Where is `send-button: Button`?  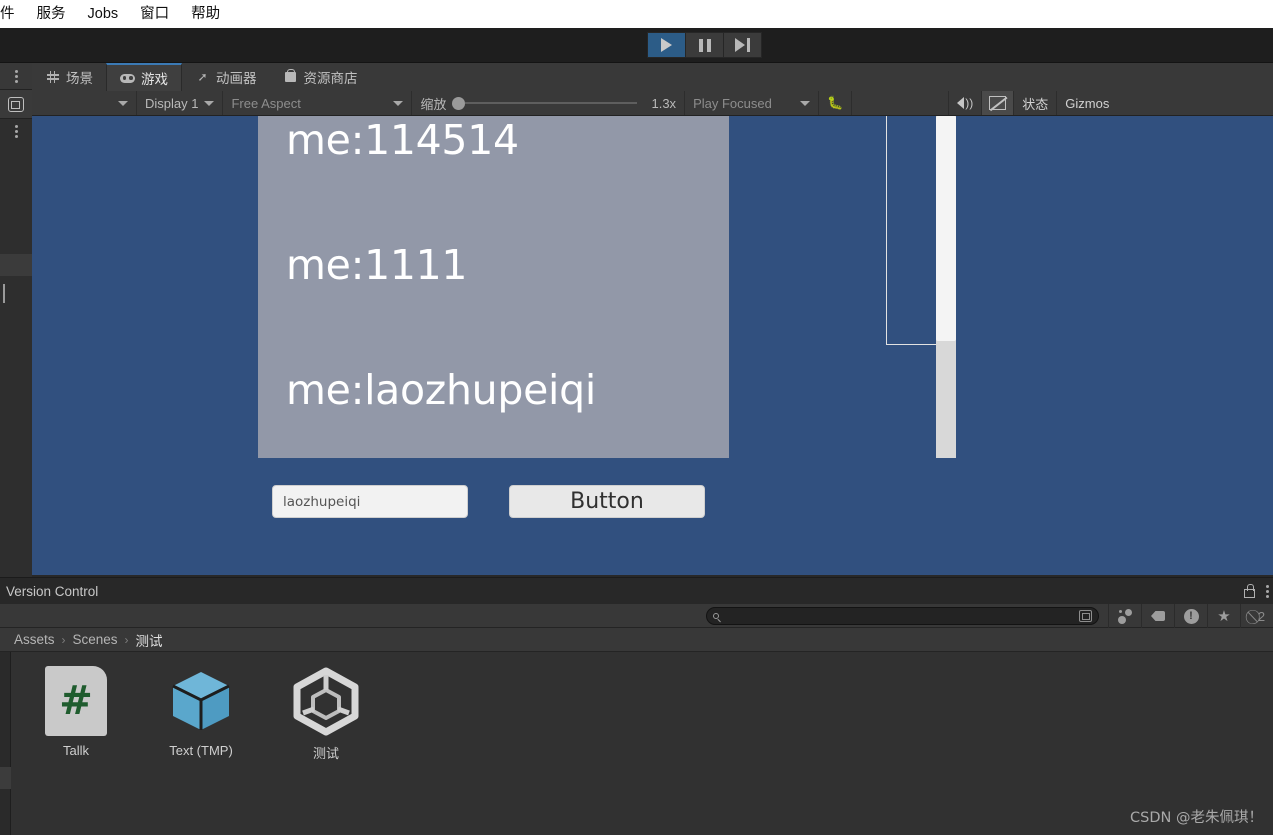 send-button: Button is located at coordinates (607, 501).